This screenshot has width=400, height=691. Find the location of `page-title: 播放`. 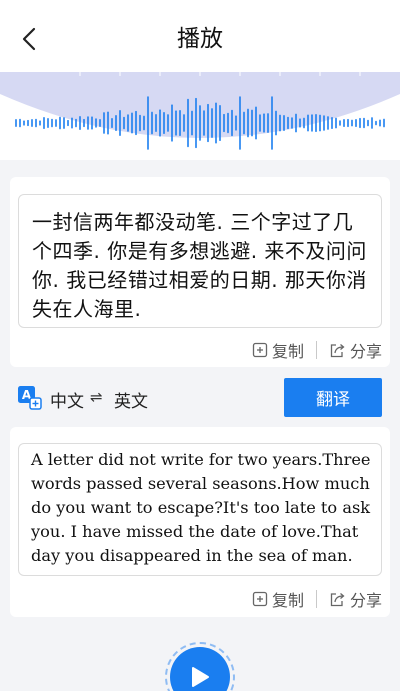

page-title: 播放 is located at coordinates (200, 39).